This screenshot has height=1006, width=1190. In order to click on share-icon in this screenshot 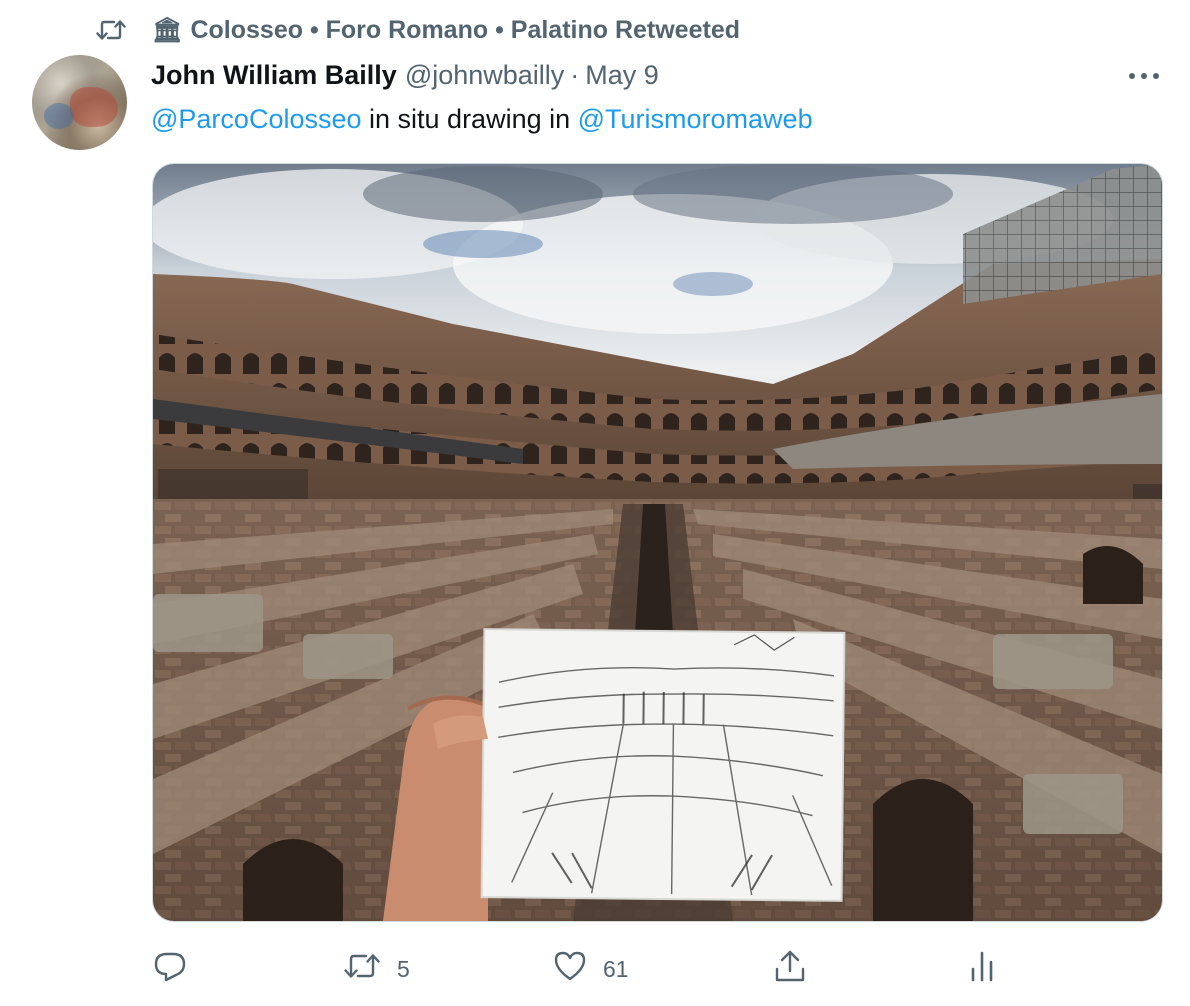, I will do `click(790, 969)`.